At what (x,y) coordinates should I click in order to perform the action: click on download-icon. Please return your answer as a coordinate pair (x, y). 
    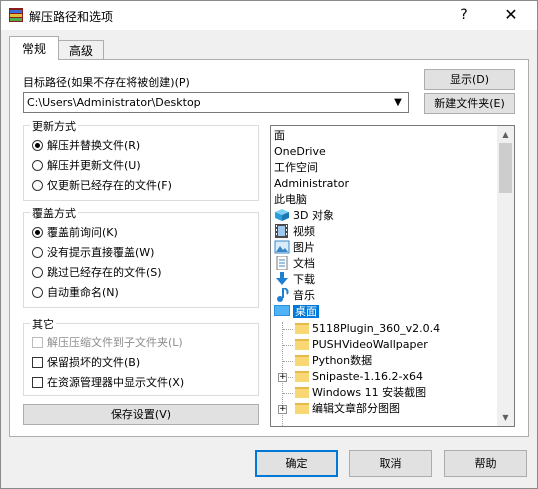
    Looking at the image, I should click on (282, 278).